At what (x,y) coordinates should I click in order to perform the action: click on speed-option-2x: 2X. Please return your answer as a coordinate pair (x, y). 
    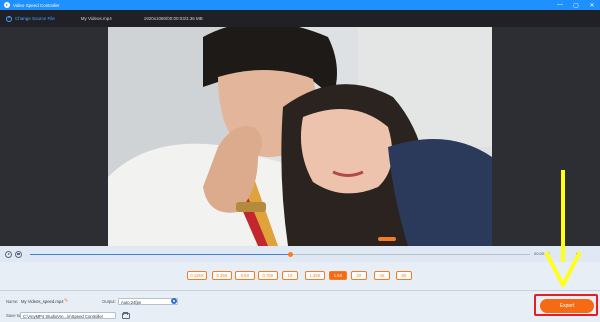
    Looking at the image, I should click on (359, 275).